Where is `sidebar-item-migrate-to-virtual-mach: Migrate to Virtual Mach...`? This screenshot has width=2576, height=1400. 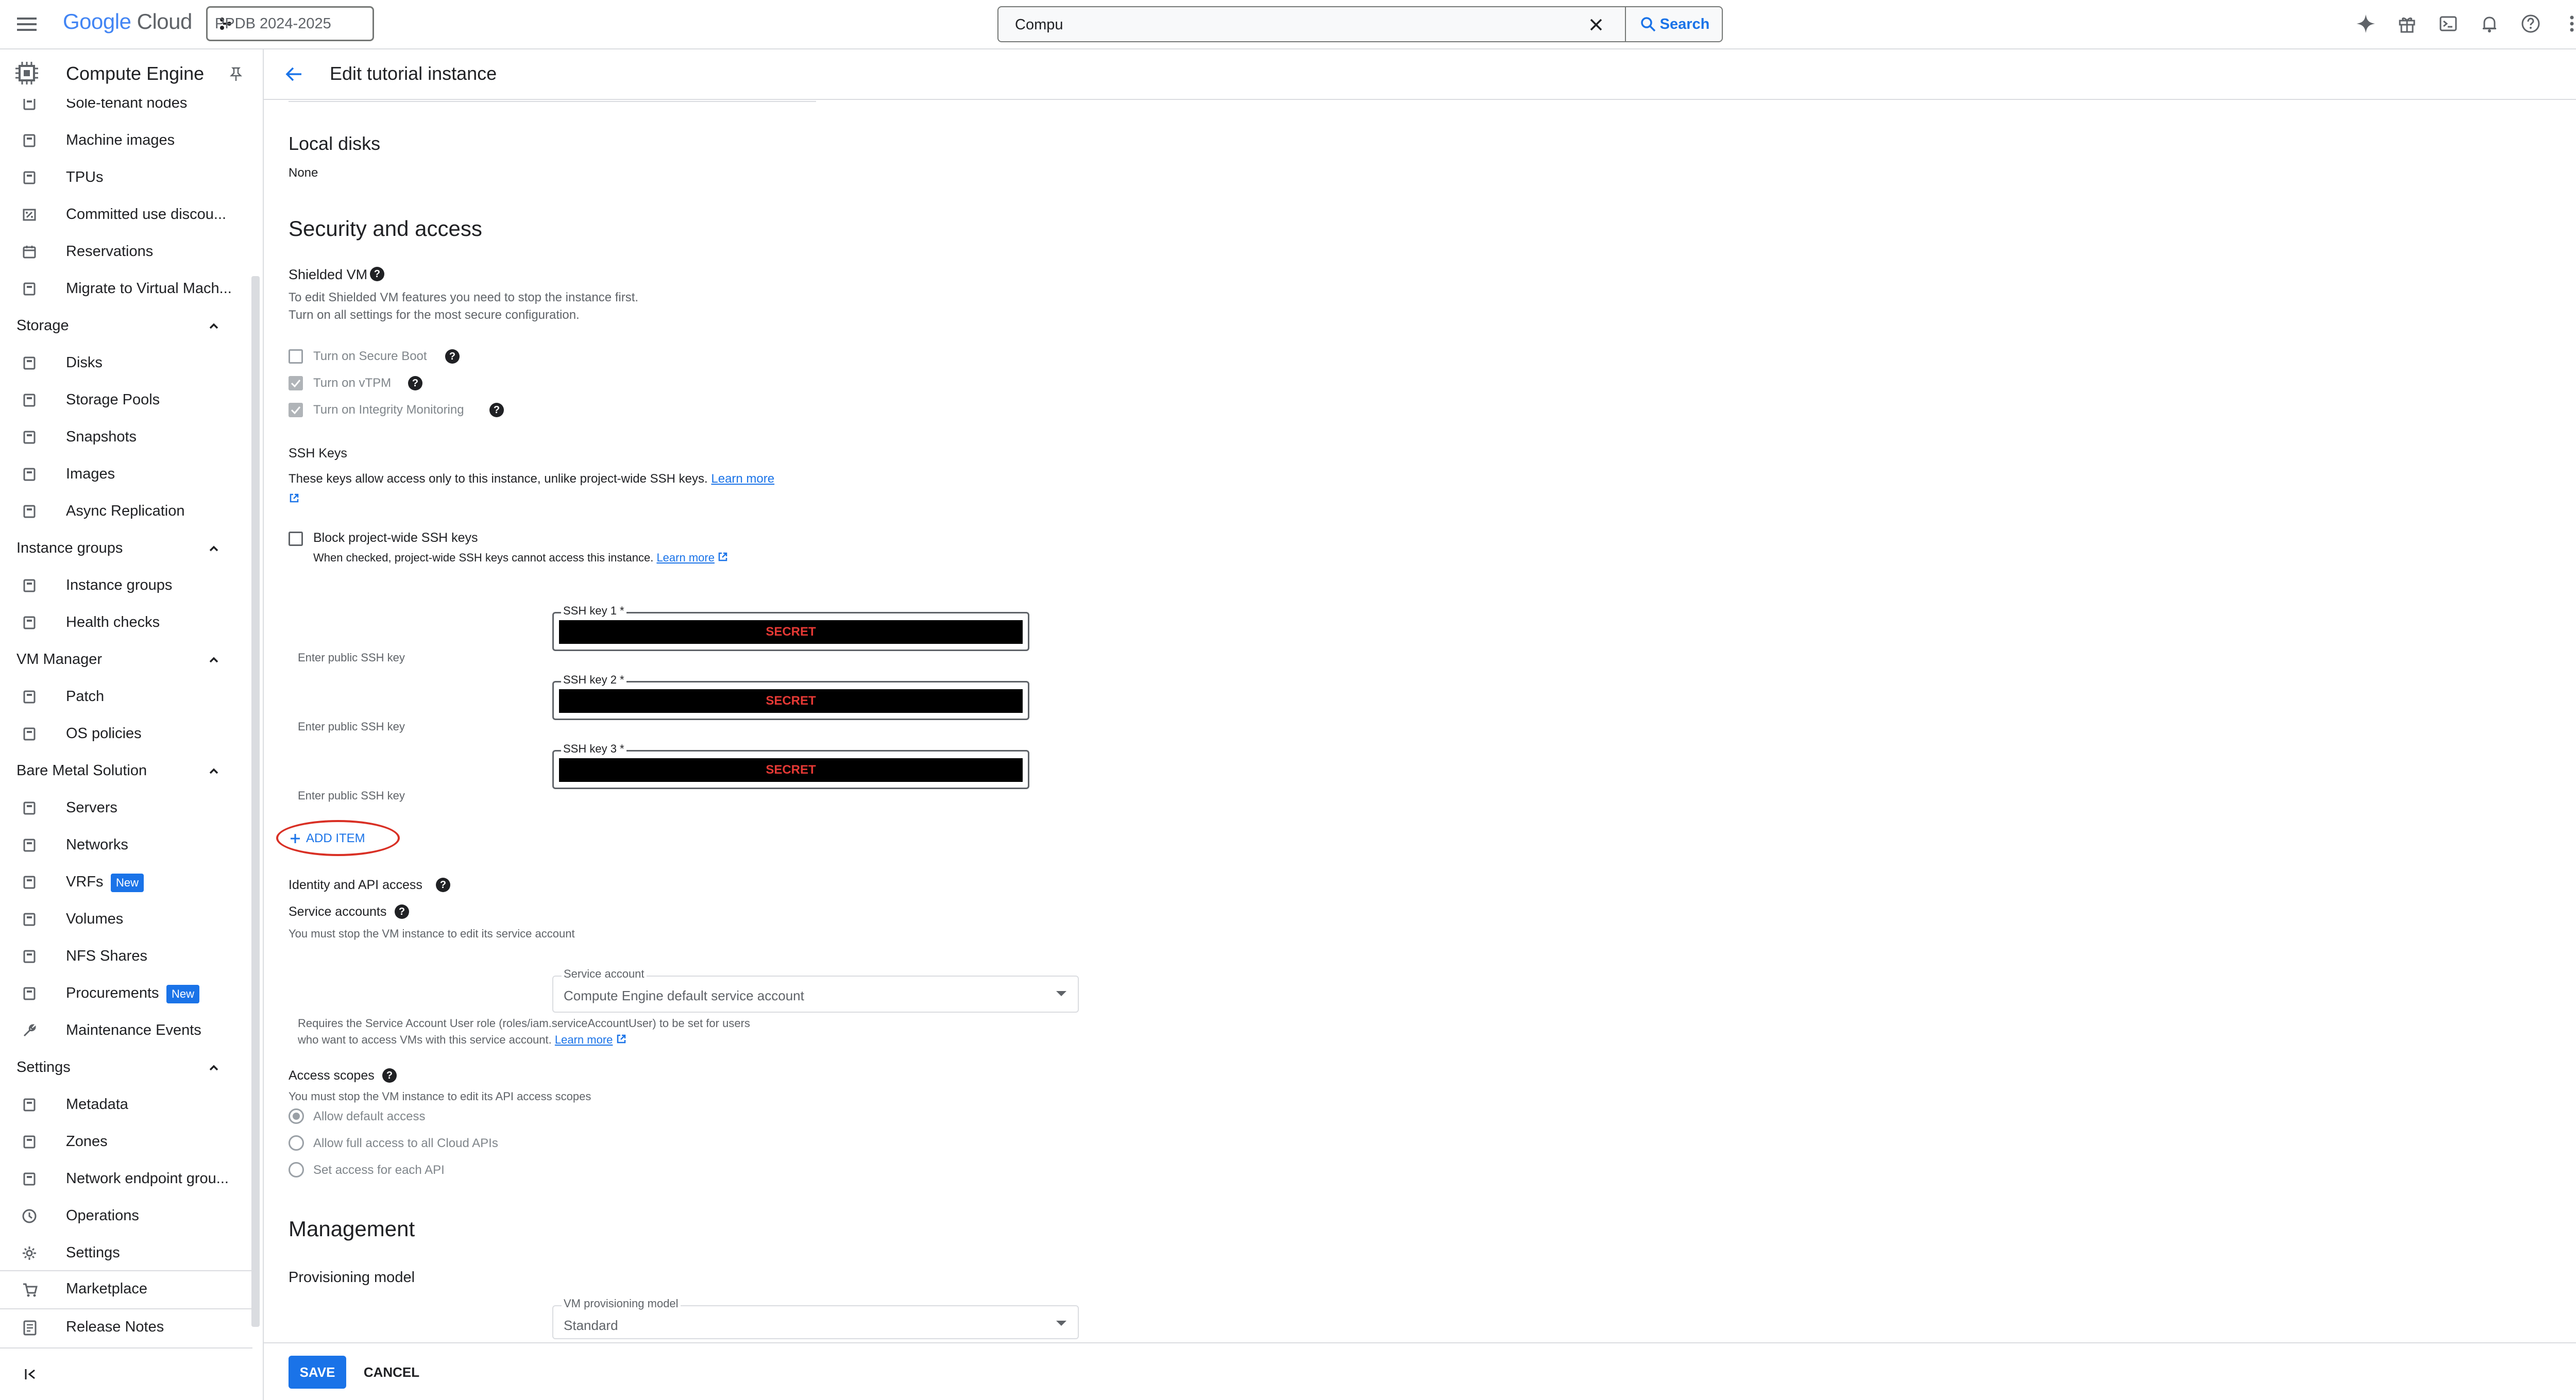
sidebar-item-migrate-to-virtual-mach: Migrate to Virtual Mach... is located at coordinates (126, 289).